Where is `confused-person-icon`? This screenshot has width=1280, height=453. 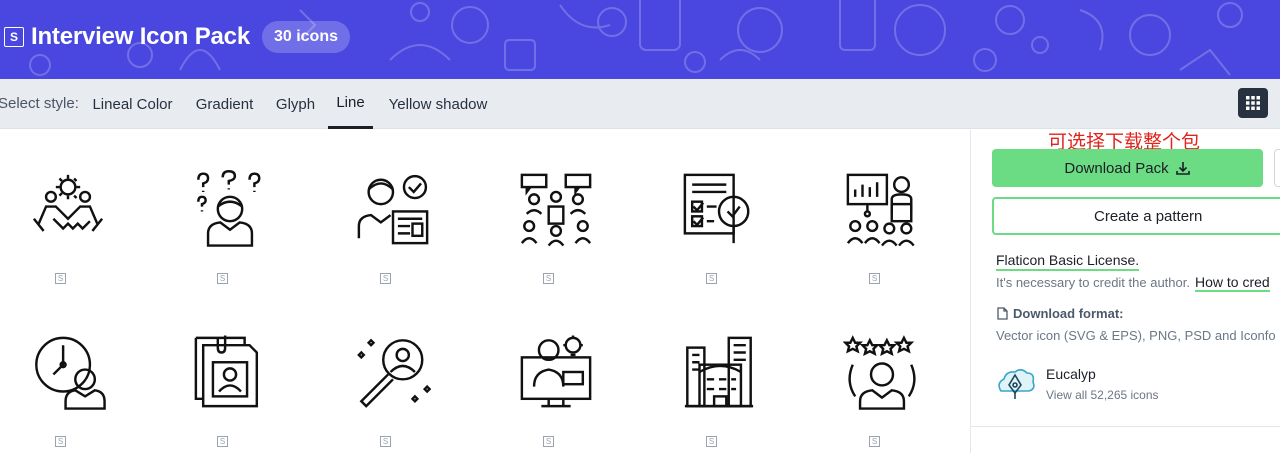
confused-person-icon is located at coordinates (230, 209).